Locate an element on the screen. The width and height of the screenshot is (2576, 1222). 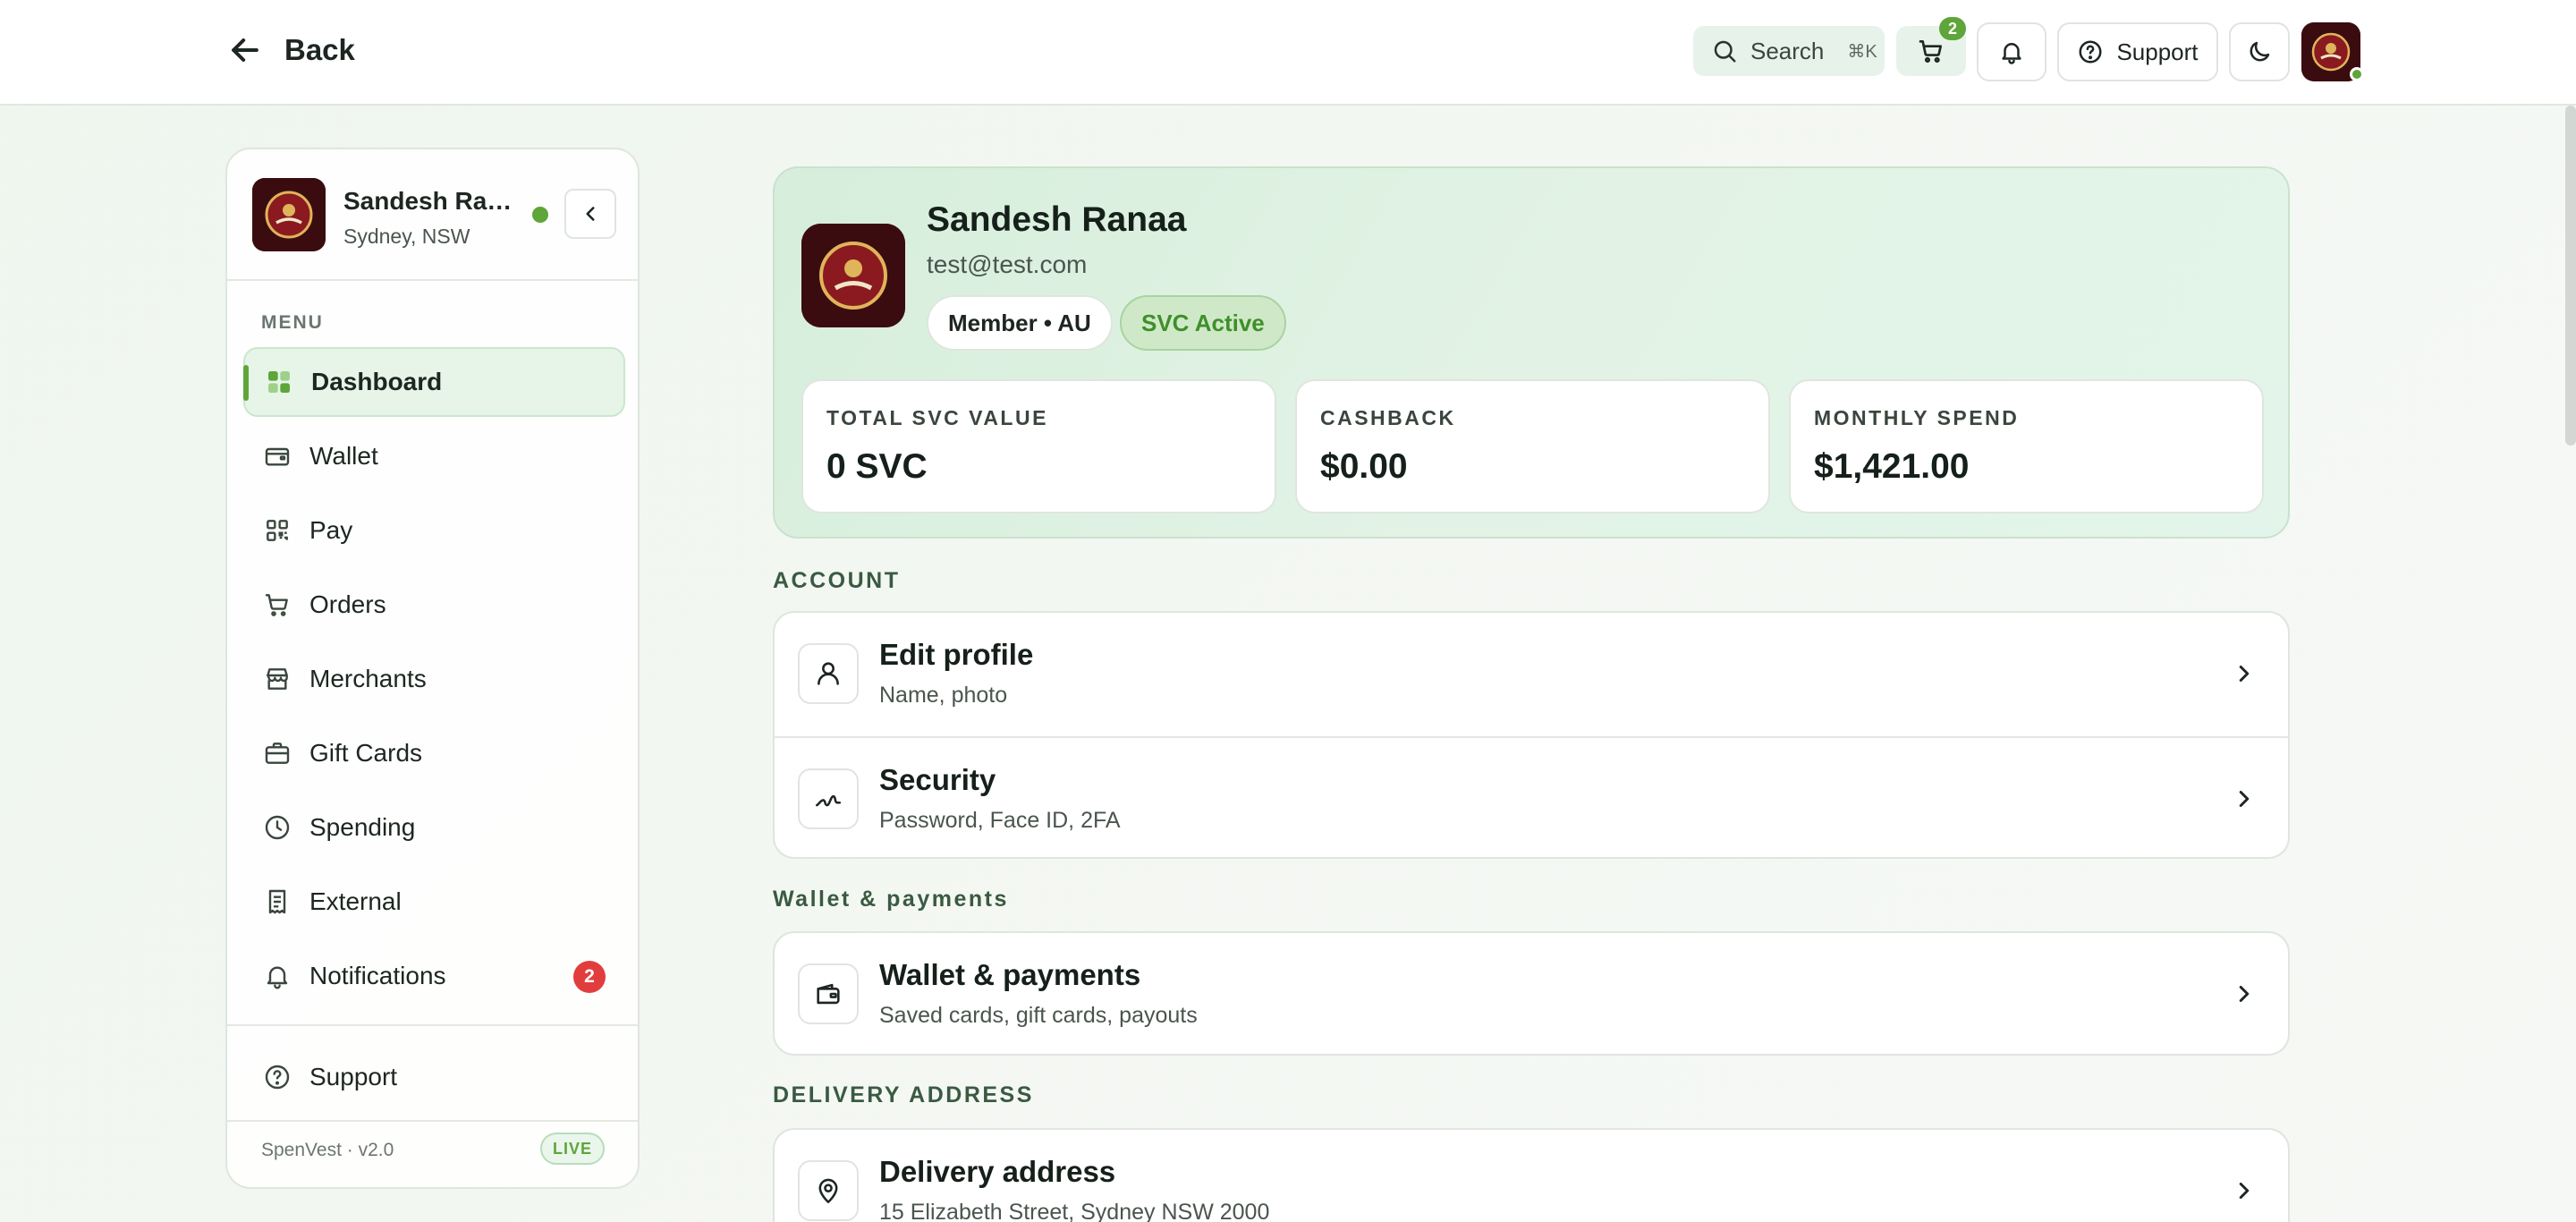
stat-value: $0.00 is located at coordinates (1364, 466).